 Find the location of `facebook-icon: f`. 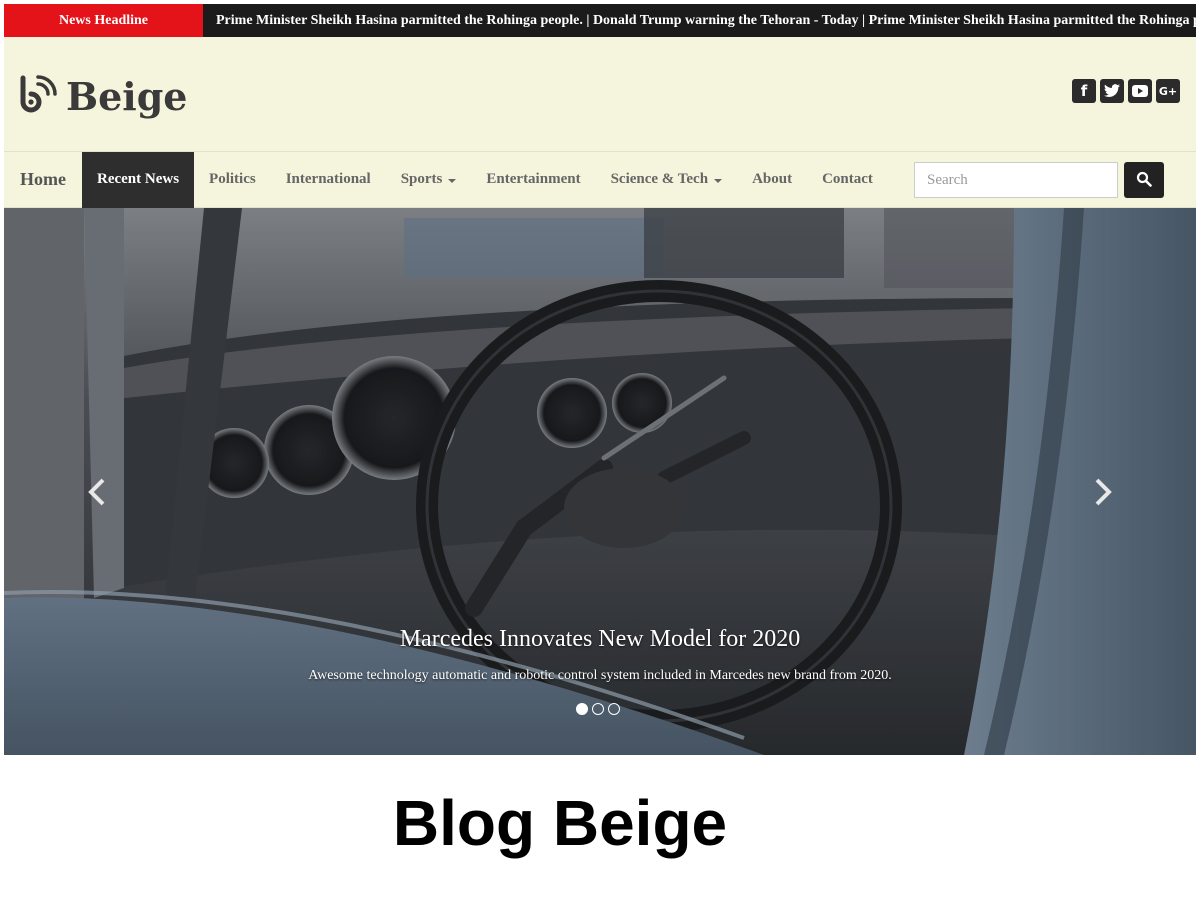

facebook-icon: f is located at coordinates (1084, 91).